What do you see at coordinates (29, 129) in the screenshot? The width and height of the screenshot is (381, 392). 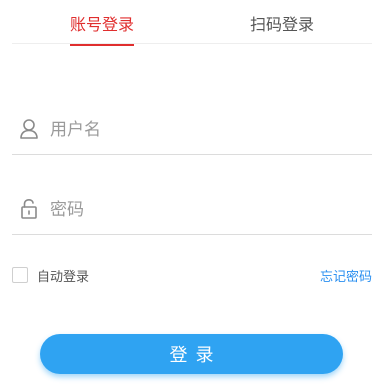 I see `user-icon` at bounding box center [29, 129].